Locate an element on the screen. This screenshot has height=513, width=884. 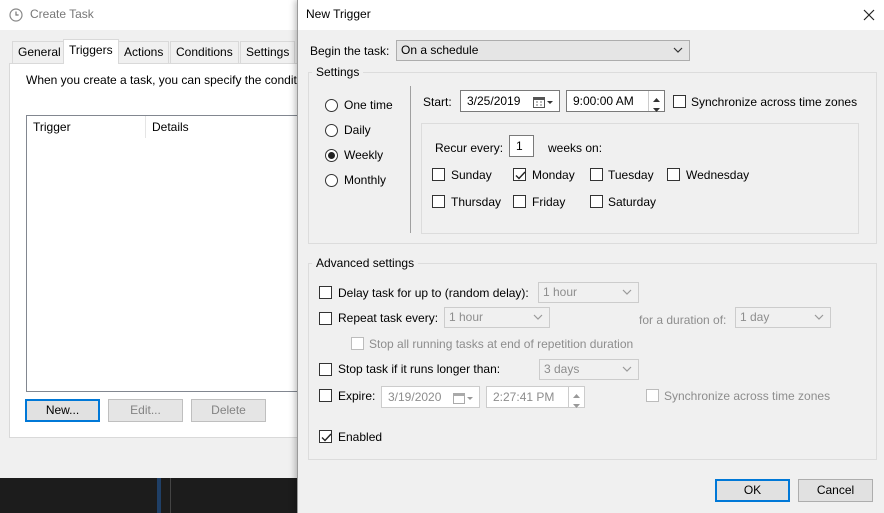
day-monday-checkbox is located at coordinates (519, 174).